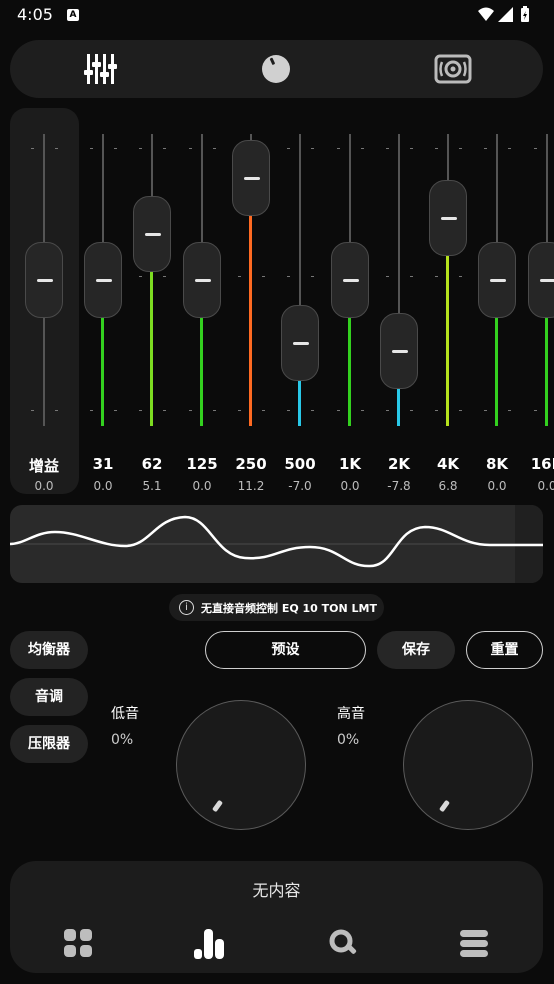 Image resolution: width=554 pixels, height=984 pixels. I want to click on status-time: 4:05, so click(35, 14).